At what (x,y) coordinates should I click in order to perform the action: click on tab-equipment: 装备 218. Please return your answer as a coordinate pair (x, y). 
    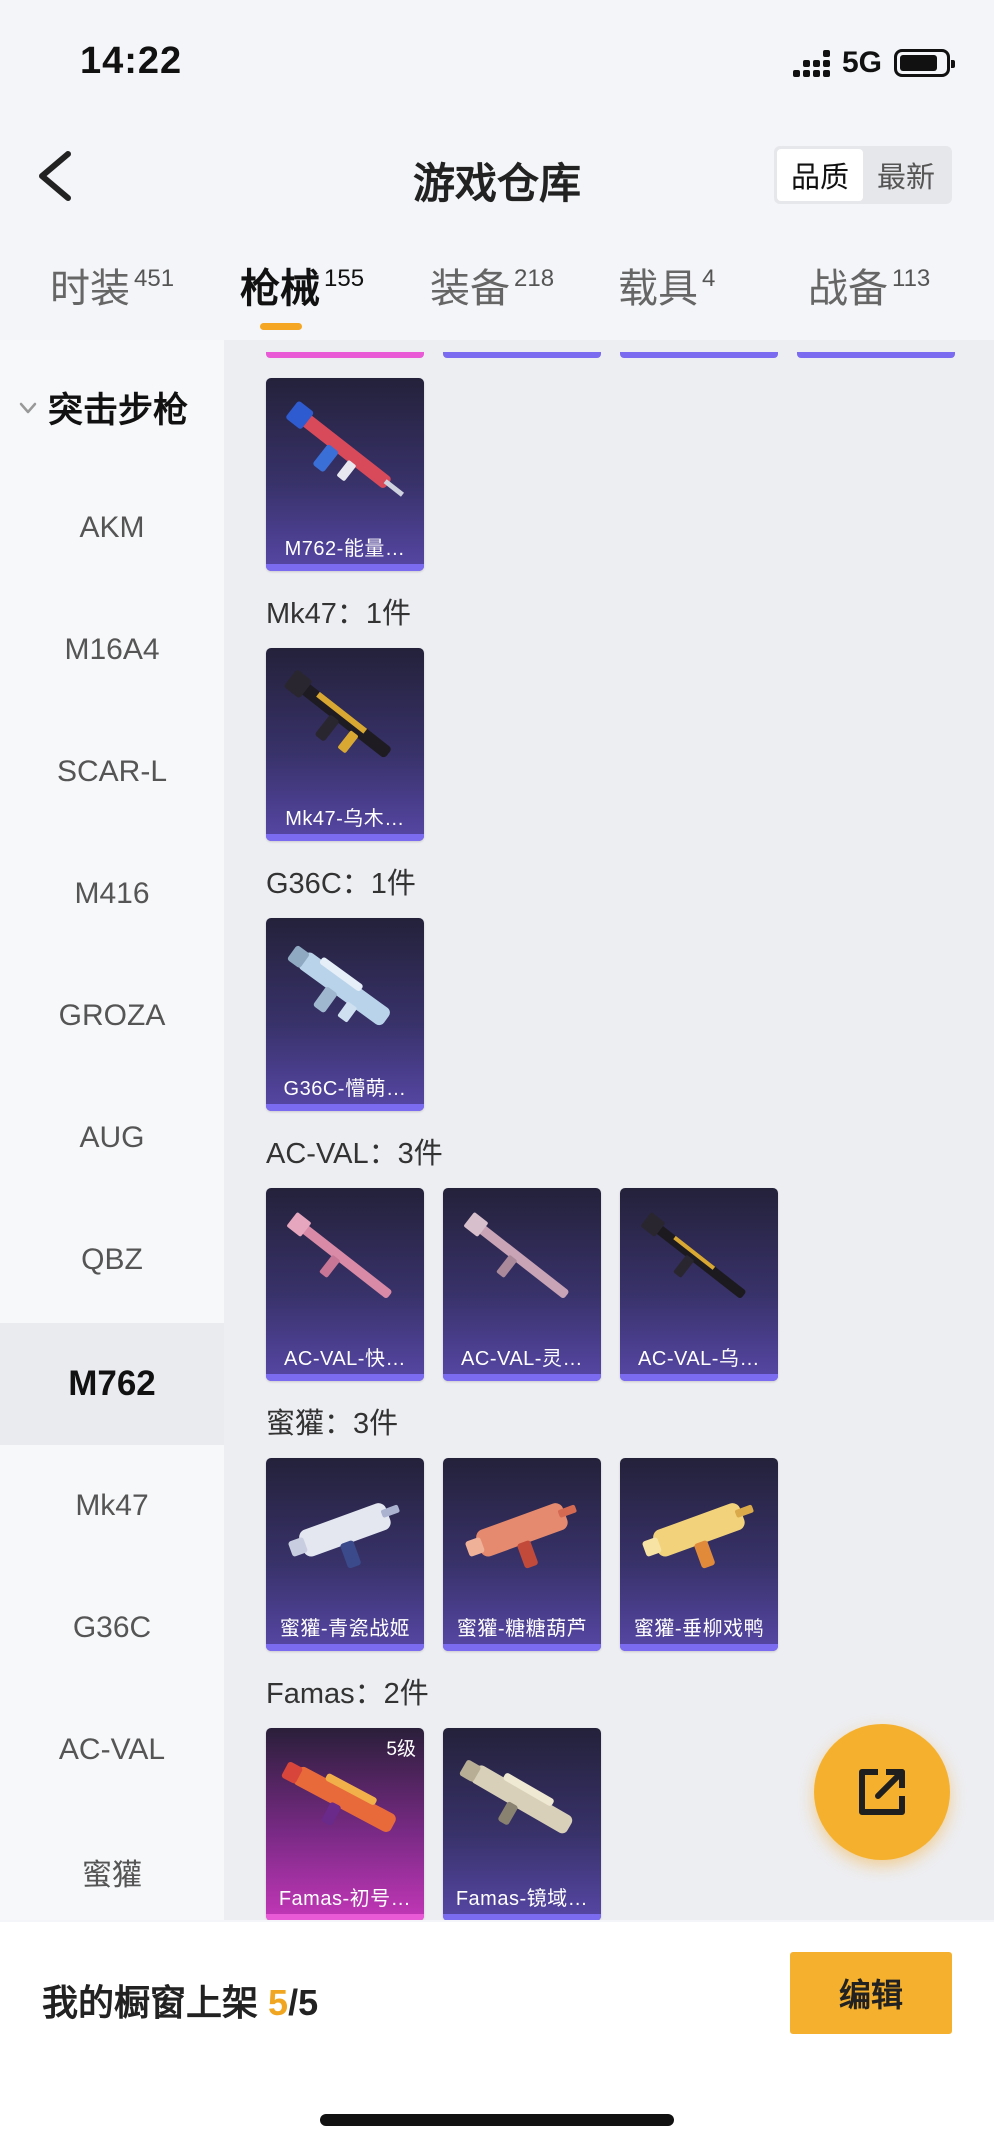
    Looking at the image, I should click on (492, 285).